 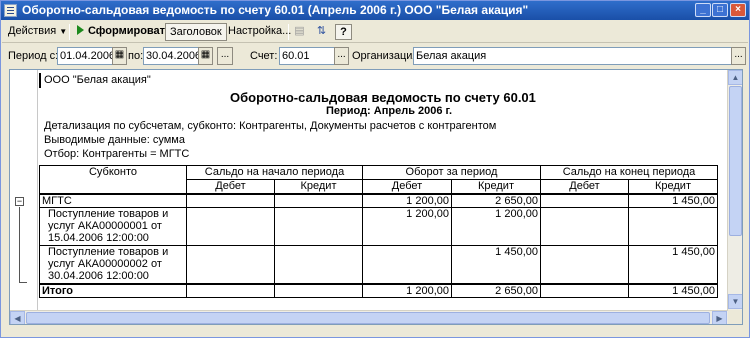 What do you see at coordinates (230, 290) in the screenshot?
I see `total-opening-debit` at bounding box center [230, 290].